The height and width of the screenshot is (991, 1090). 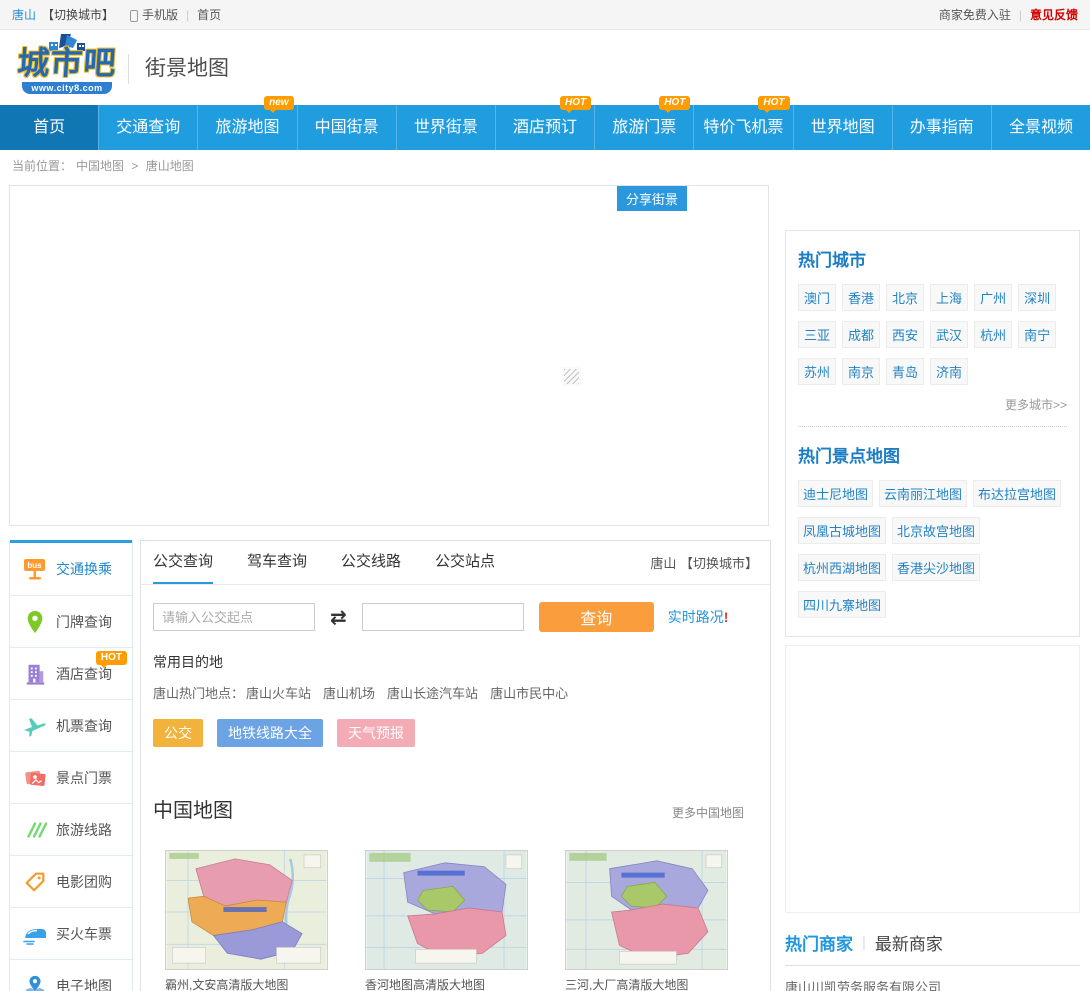 I want to click on nav-badge: new, so click(x=279, y=104).